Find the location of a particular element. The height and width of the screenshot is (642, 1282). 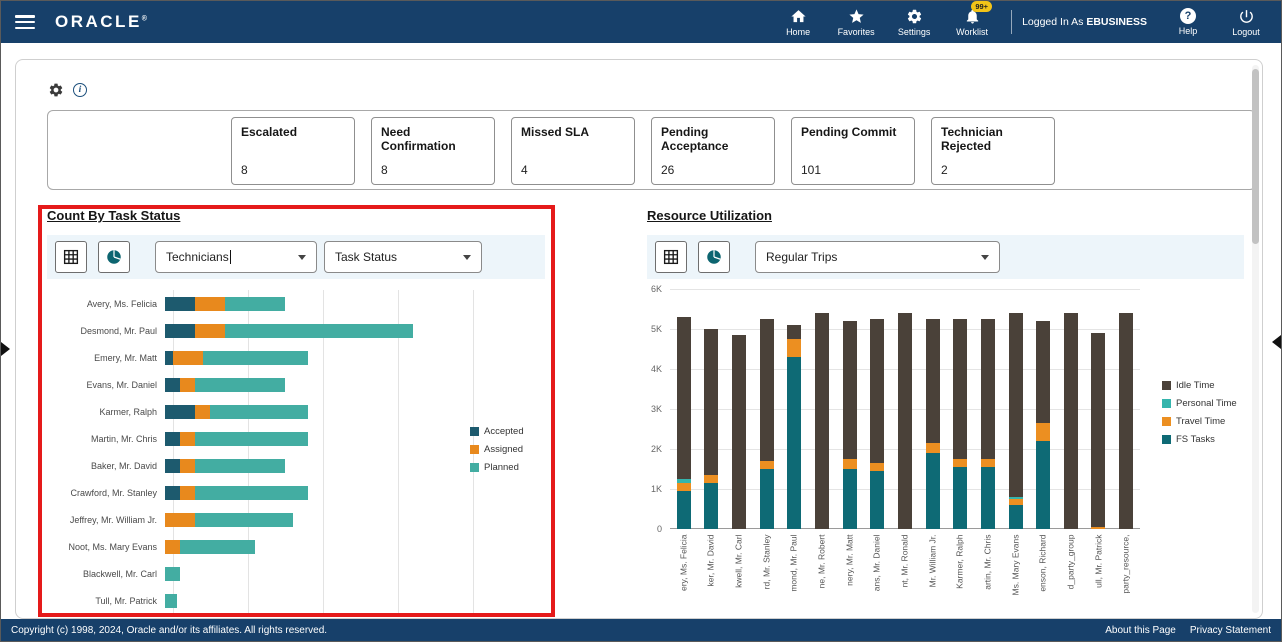

kpi-card: Pending Acceptance 26 is located at coordinates (713, 151).